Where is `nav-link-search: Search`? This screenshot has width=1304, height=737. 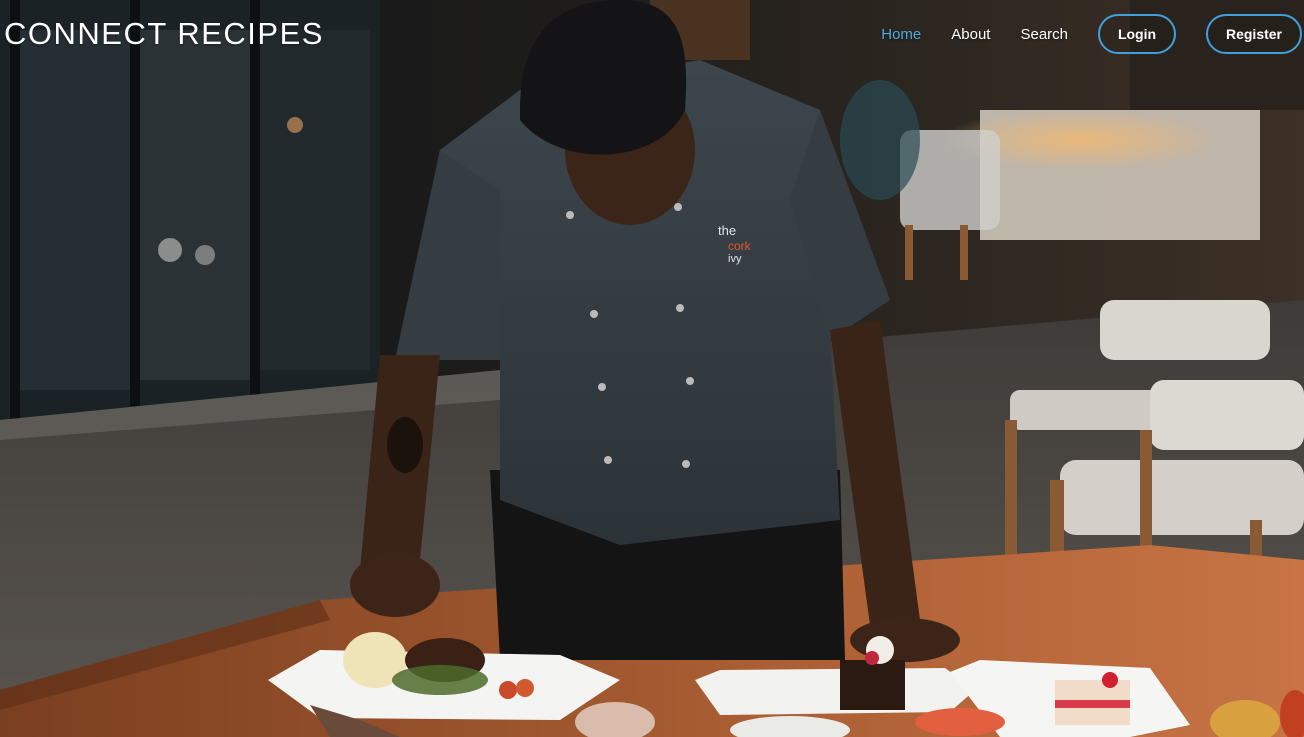
nav-link-search: Search is located at coordinates (1044, 34).